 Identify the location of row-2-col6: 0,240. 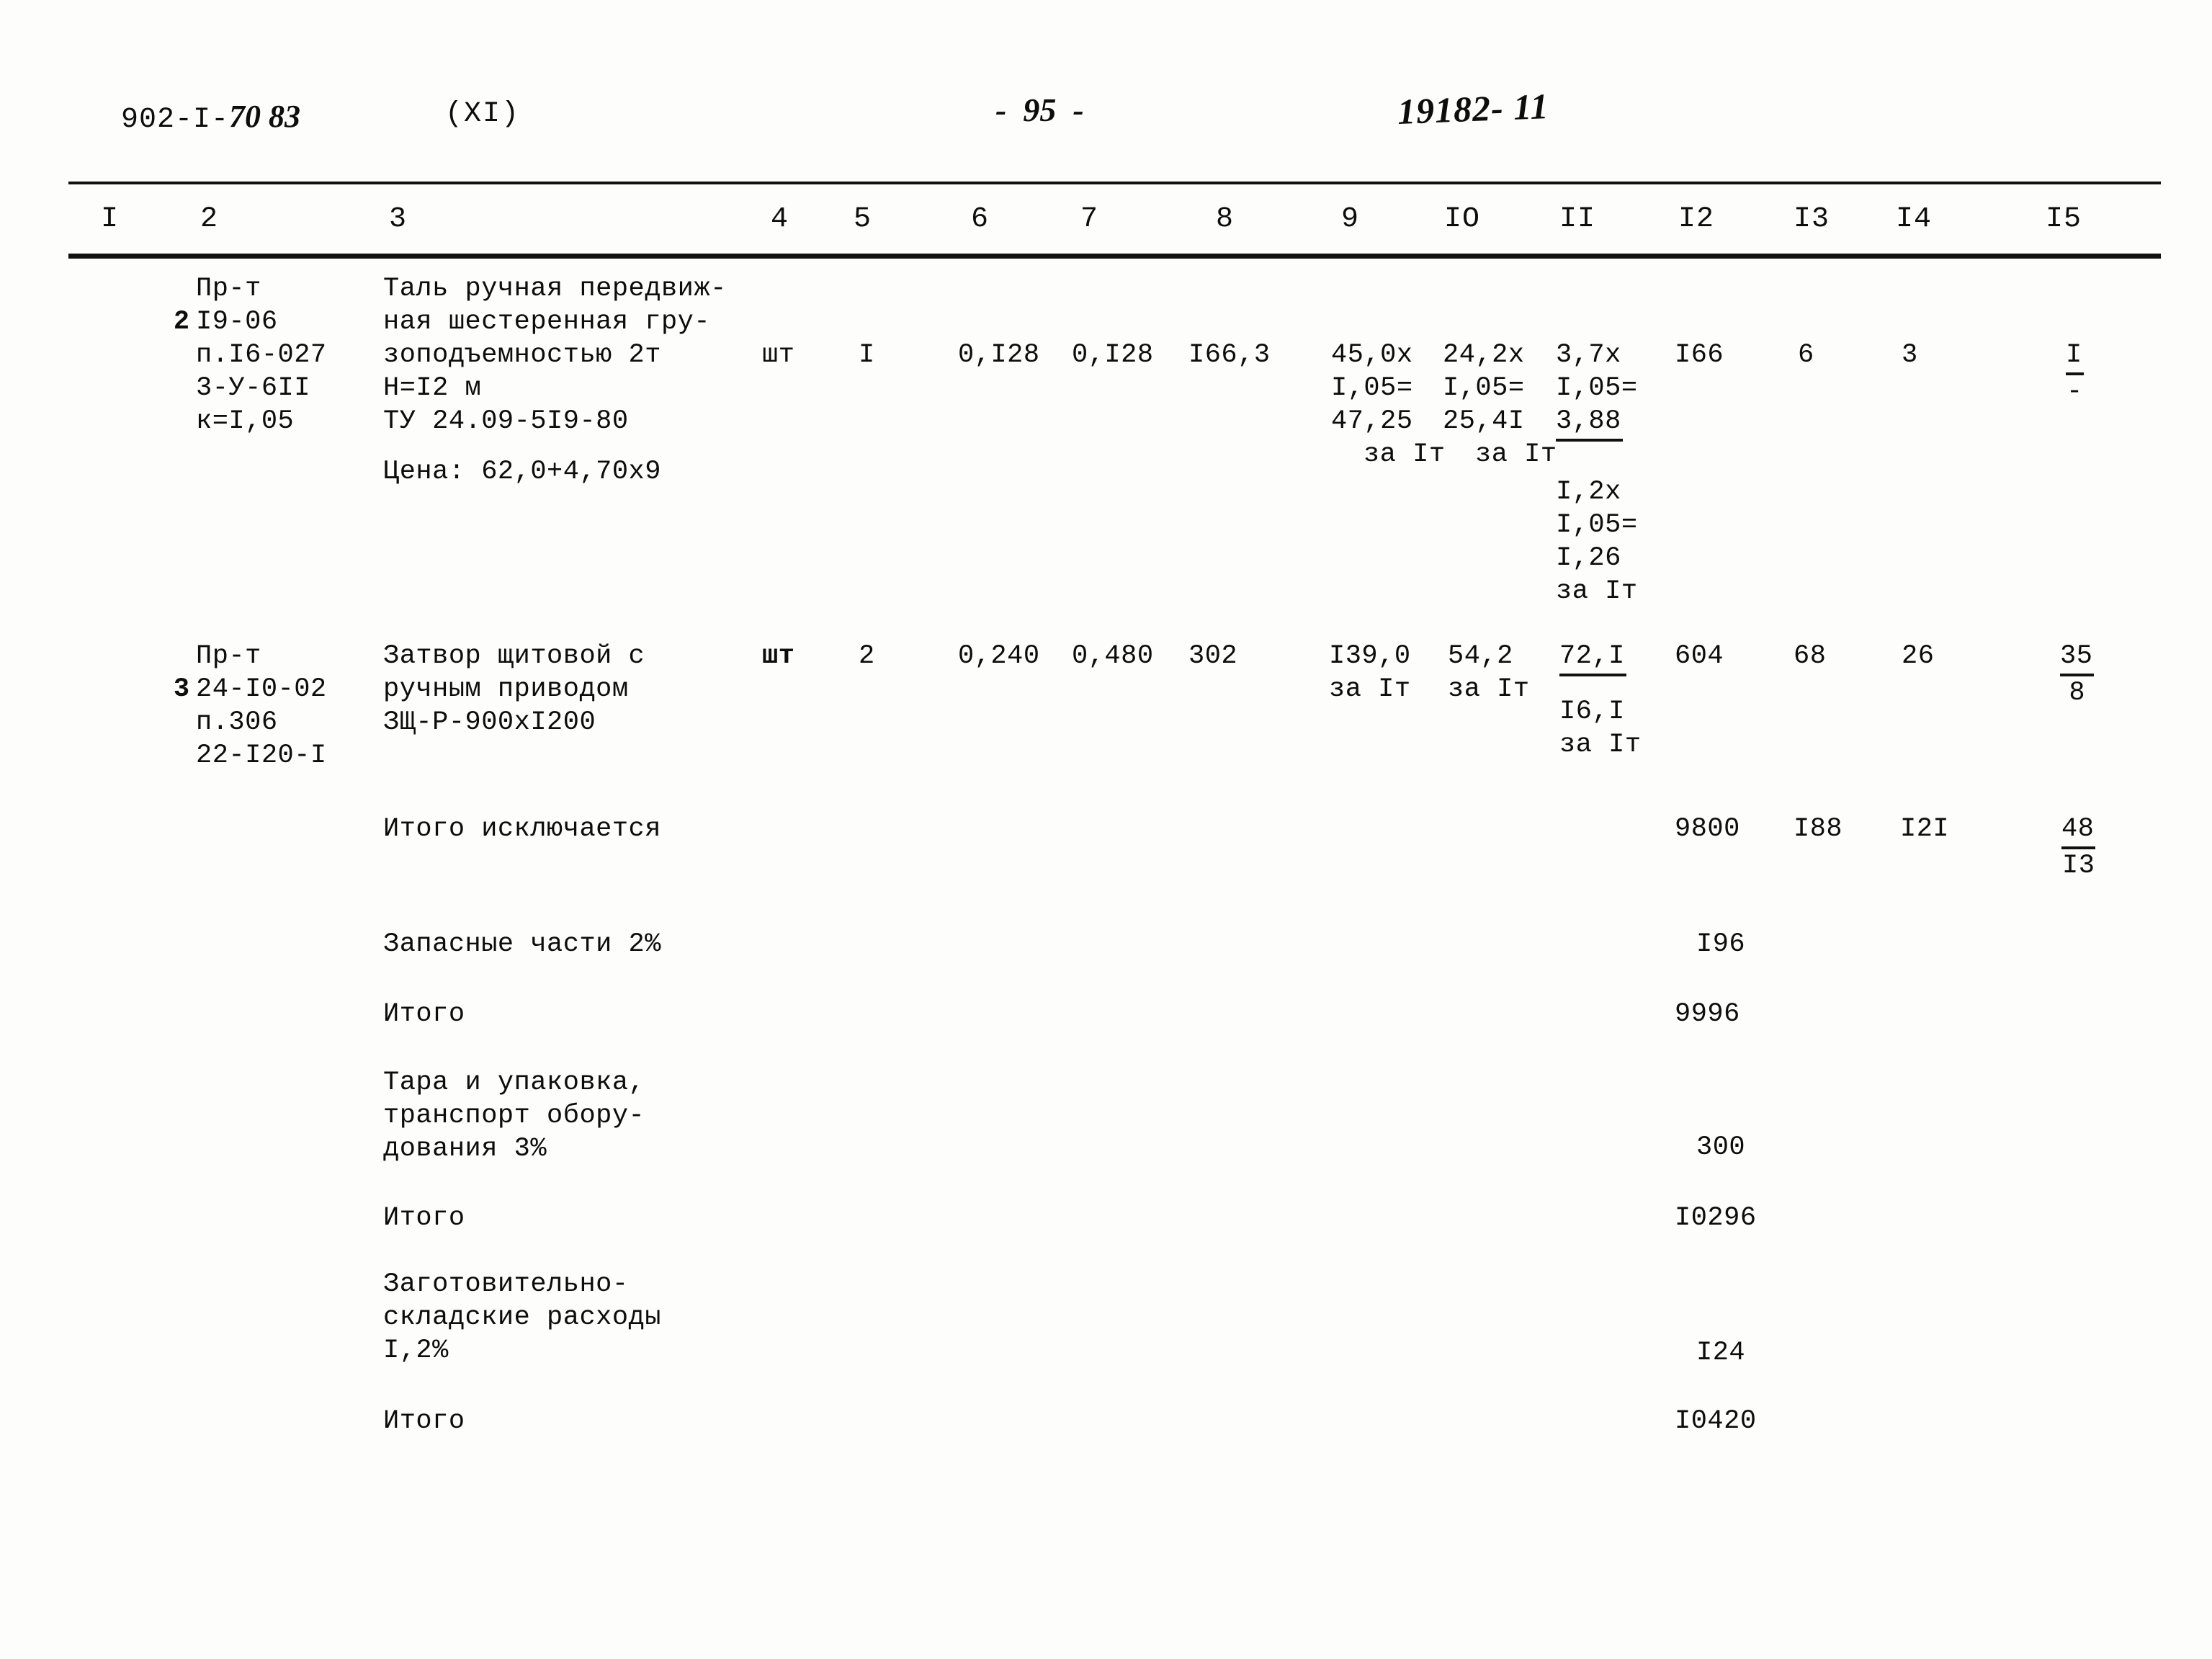
(999, 656).